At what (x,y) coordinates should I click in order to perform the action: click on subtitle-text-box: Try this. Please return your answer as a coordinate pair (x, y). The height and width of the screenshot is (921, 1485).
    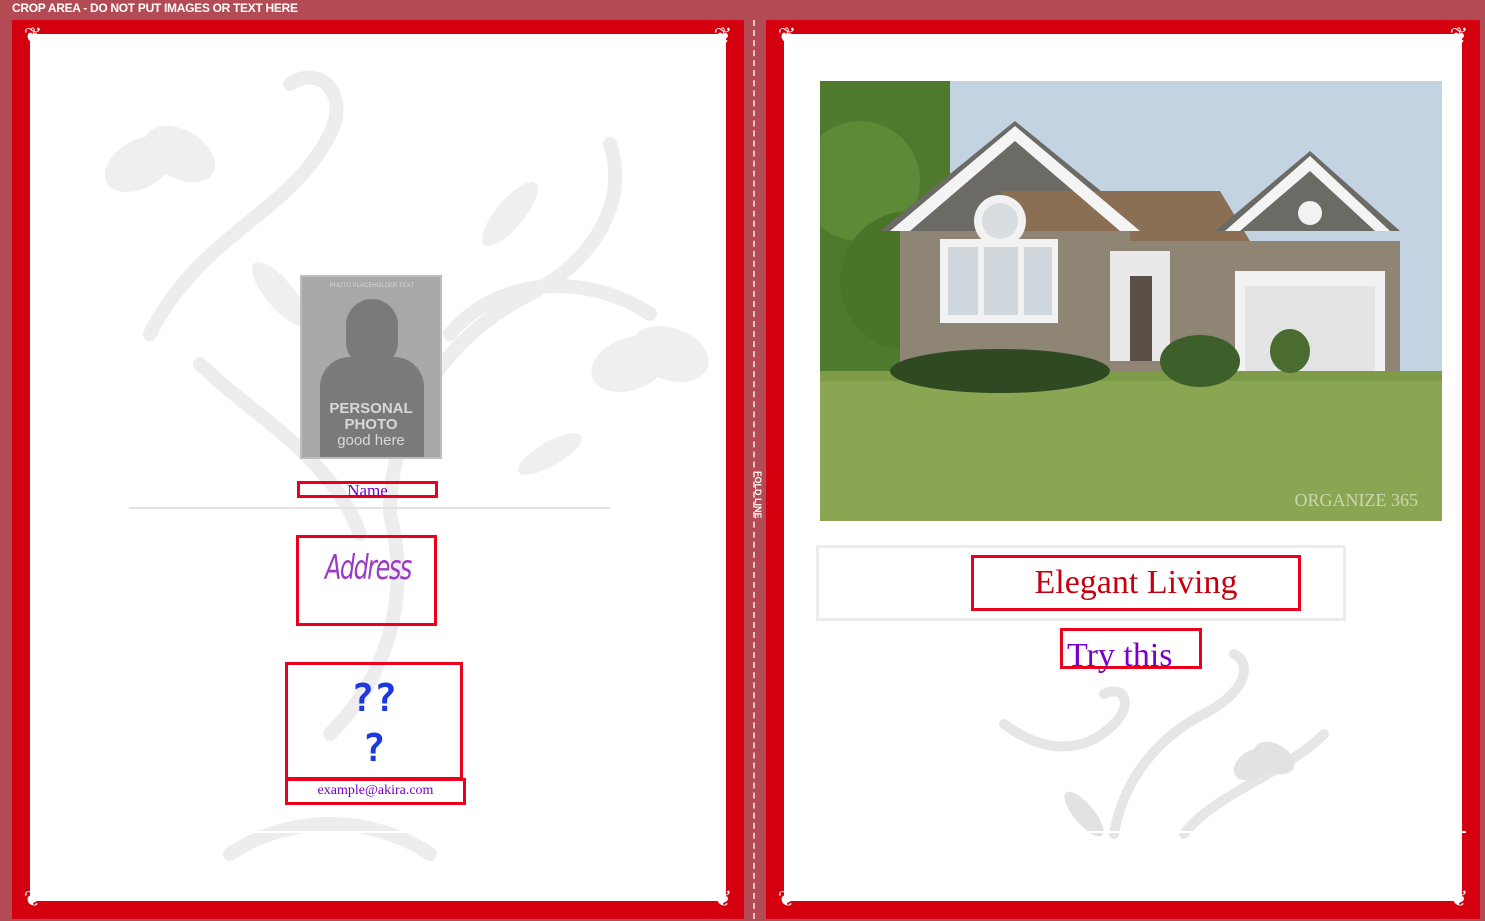
    Looking at the image, I should click on (1131, 651).